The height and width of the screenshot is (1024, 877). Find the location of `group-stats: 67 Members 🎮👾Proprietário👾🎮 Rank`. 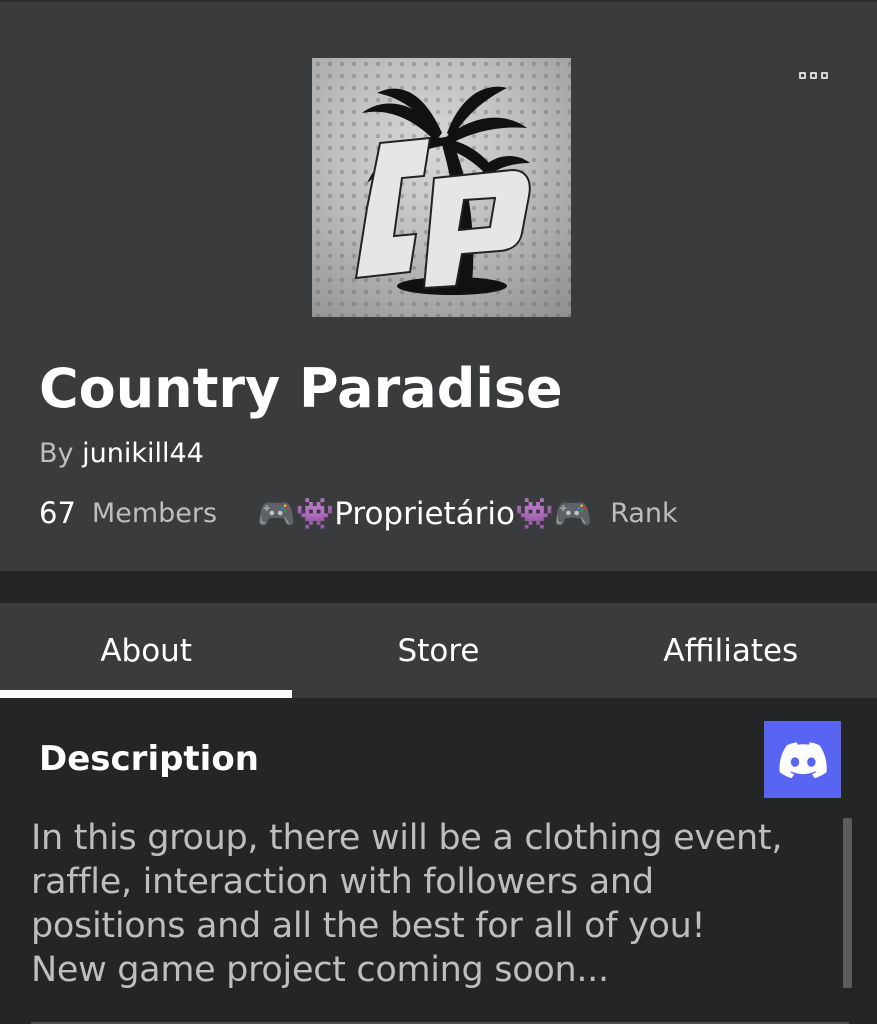

group-stats: 67 Members 🎮👾Proprietário👾🎮 Rank is located at coordinates (358, 513).